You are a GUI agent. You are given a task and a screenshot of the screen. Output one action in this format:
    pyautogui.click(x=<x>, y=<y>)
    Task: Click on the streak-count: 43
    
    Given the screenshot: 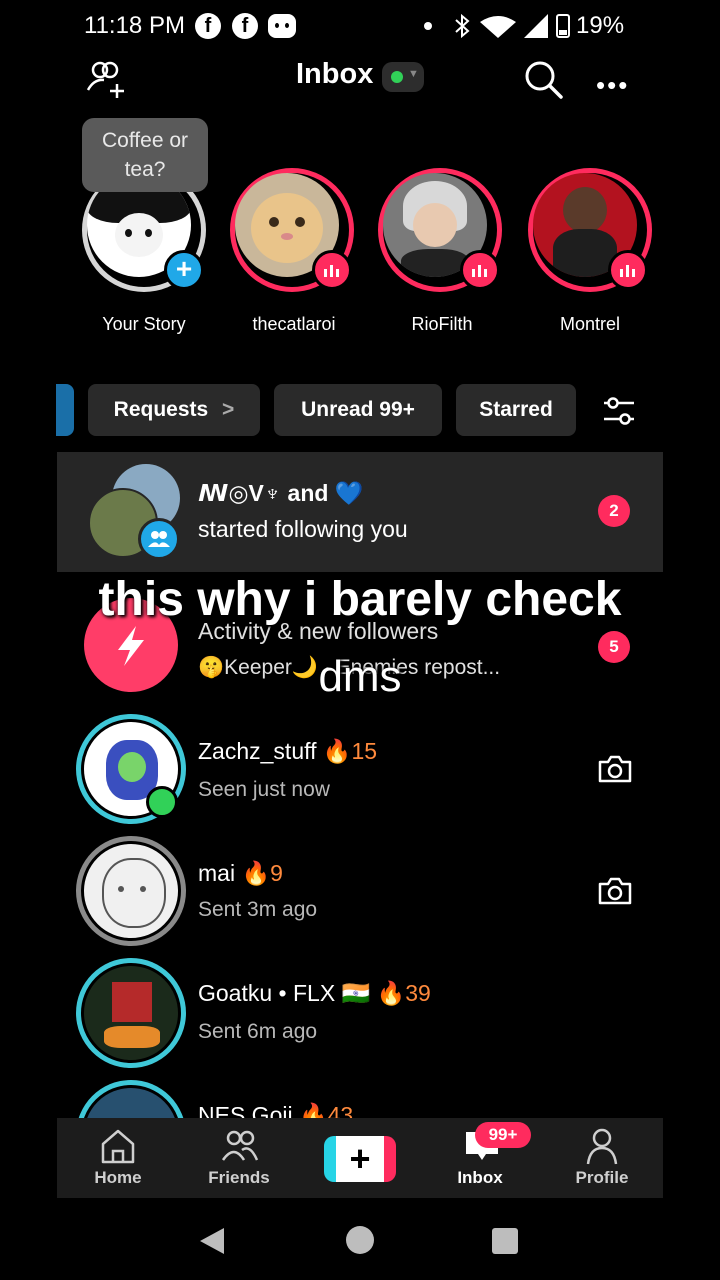 What is the action you would take?
    pyautogui.click(x=340, y=1110)
    